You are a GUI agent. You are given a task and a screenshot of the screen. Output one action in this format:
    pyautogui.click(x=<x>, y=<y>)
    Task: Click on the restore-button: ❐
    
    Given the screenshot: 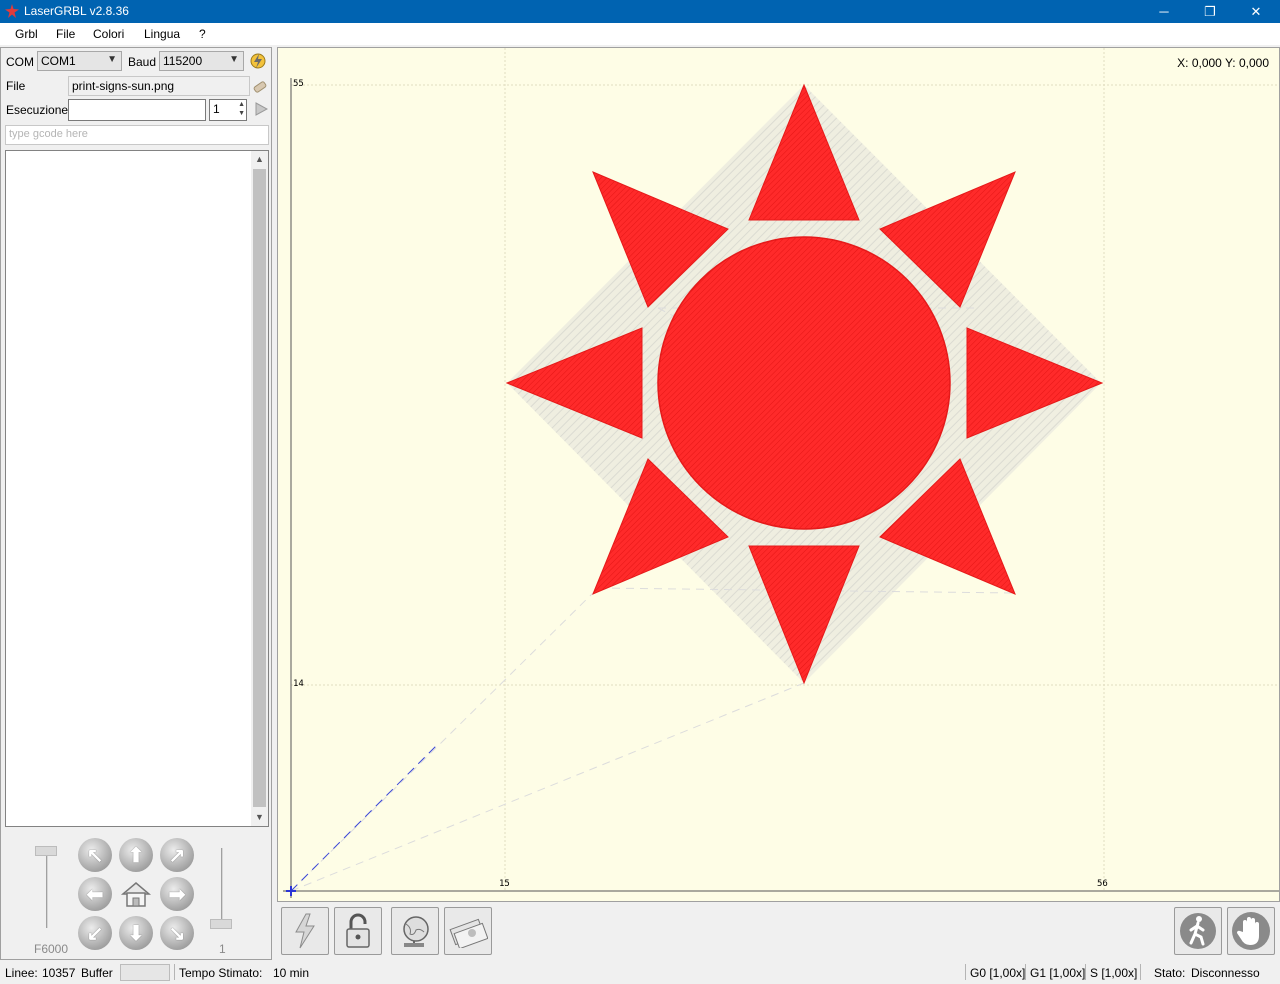 What is the action you would take?
    pyautogui.click(x=1210, y=11)
    